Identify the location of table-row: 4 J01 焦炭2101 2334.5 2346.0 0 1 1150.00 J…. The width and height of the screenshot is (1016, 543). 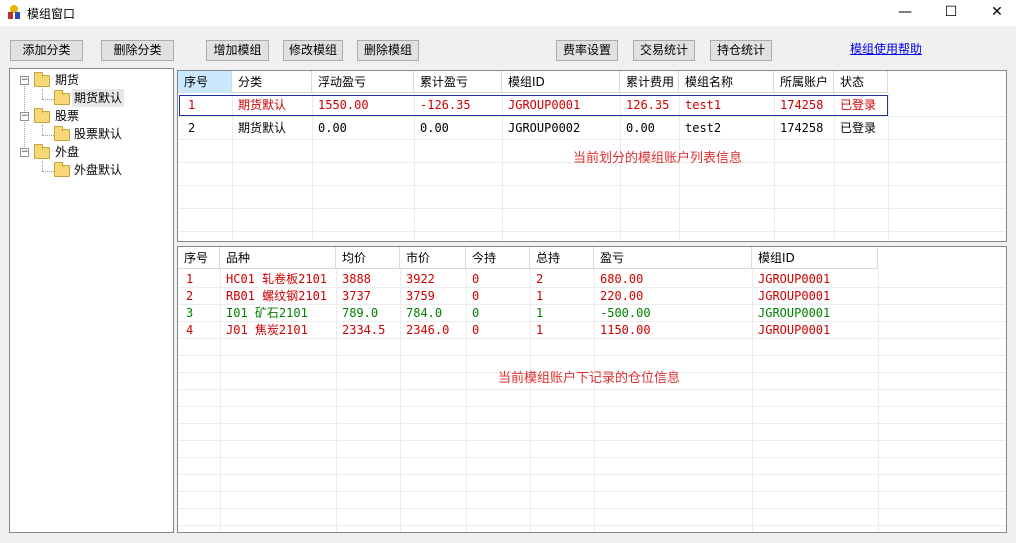
(528, 330).